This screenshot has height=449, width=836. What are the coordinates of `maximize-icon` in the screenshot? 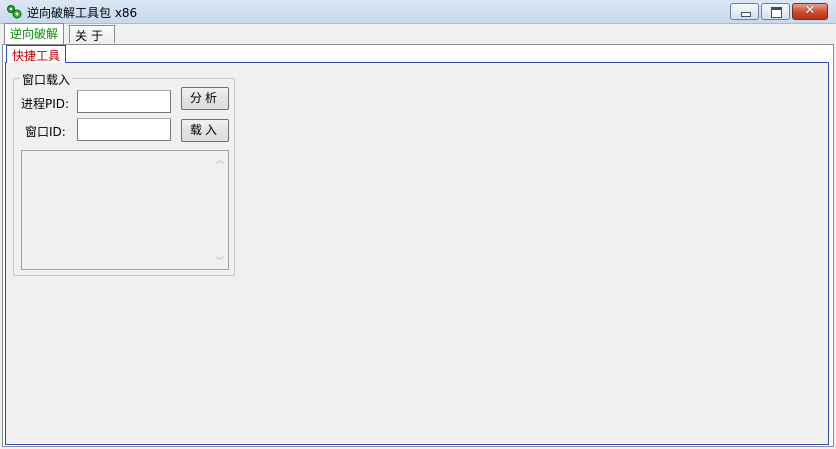 It's located at (776, 12).